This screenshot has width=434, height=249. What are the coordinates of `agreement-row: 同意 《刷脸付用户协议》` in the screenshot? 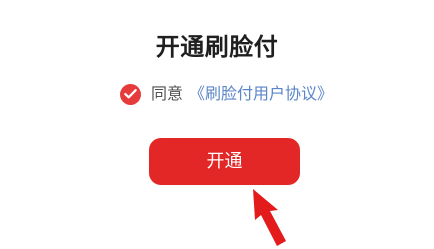 It's located at (226, 94).